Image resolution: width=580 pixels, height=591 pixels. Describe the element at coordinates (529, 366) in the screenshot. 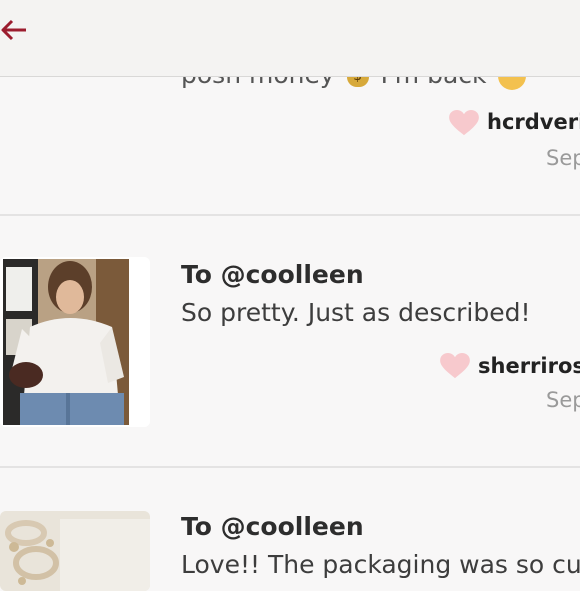

I see `reviewer-username: sherrirose` at that location.